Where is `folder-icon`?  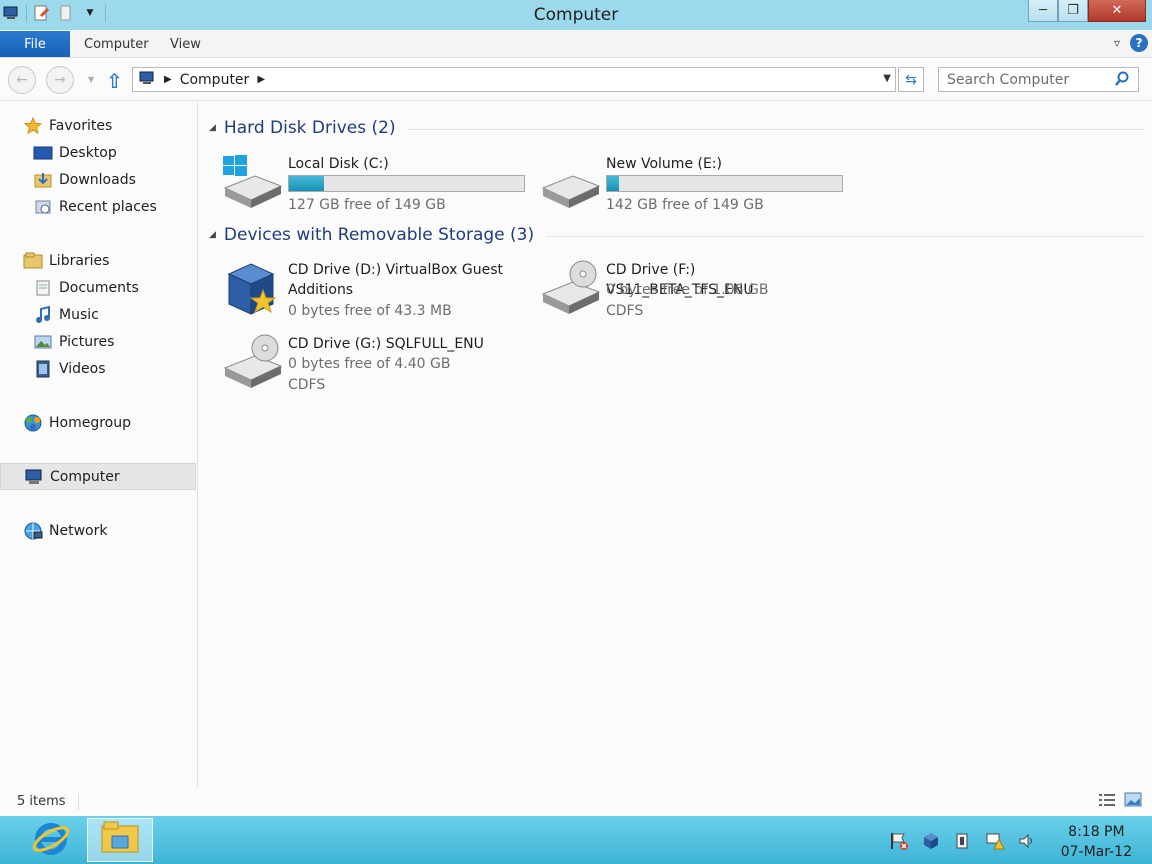
folder-icon is located at coordinates (120, 840).